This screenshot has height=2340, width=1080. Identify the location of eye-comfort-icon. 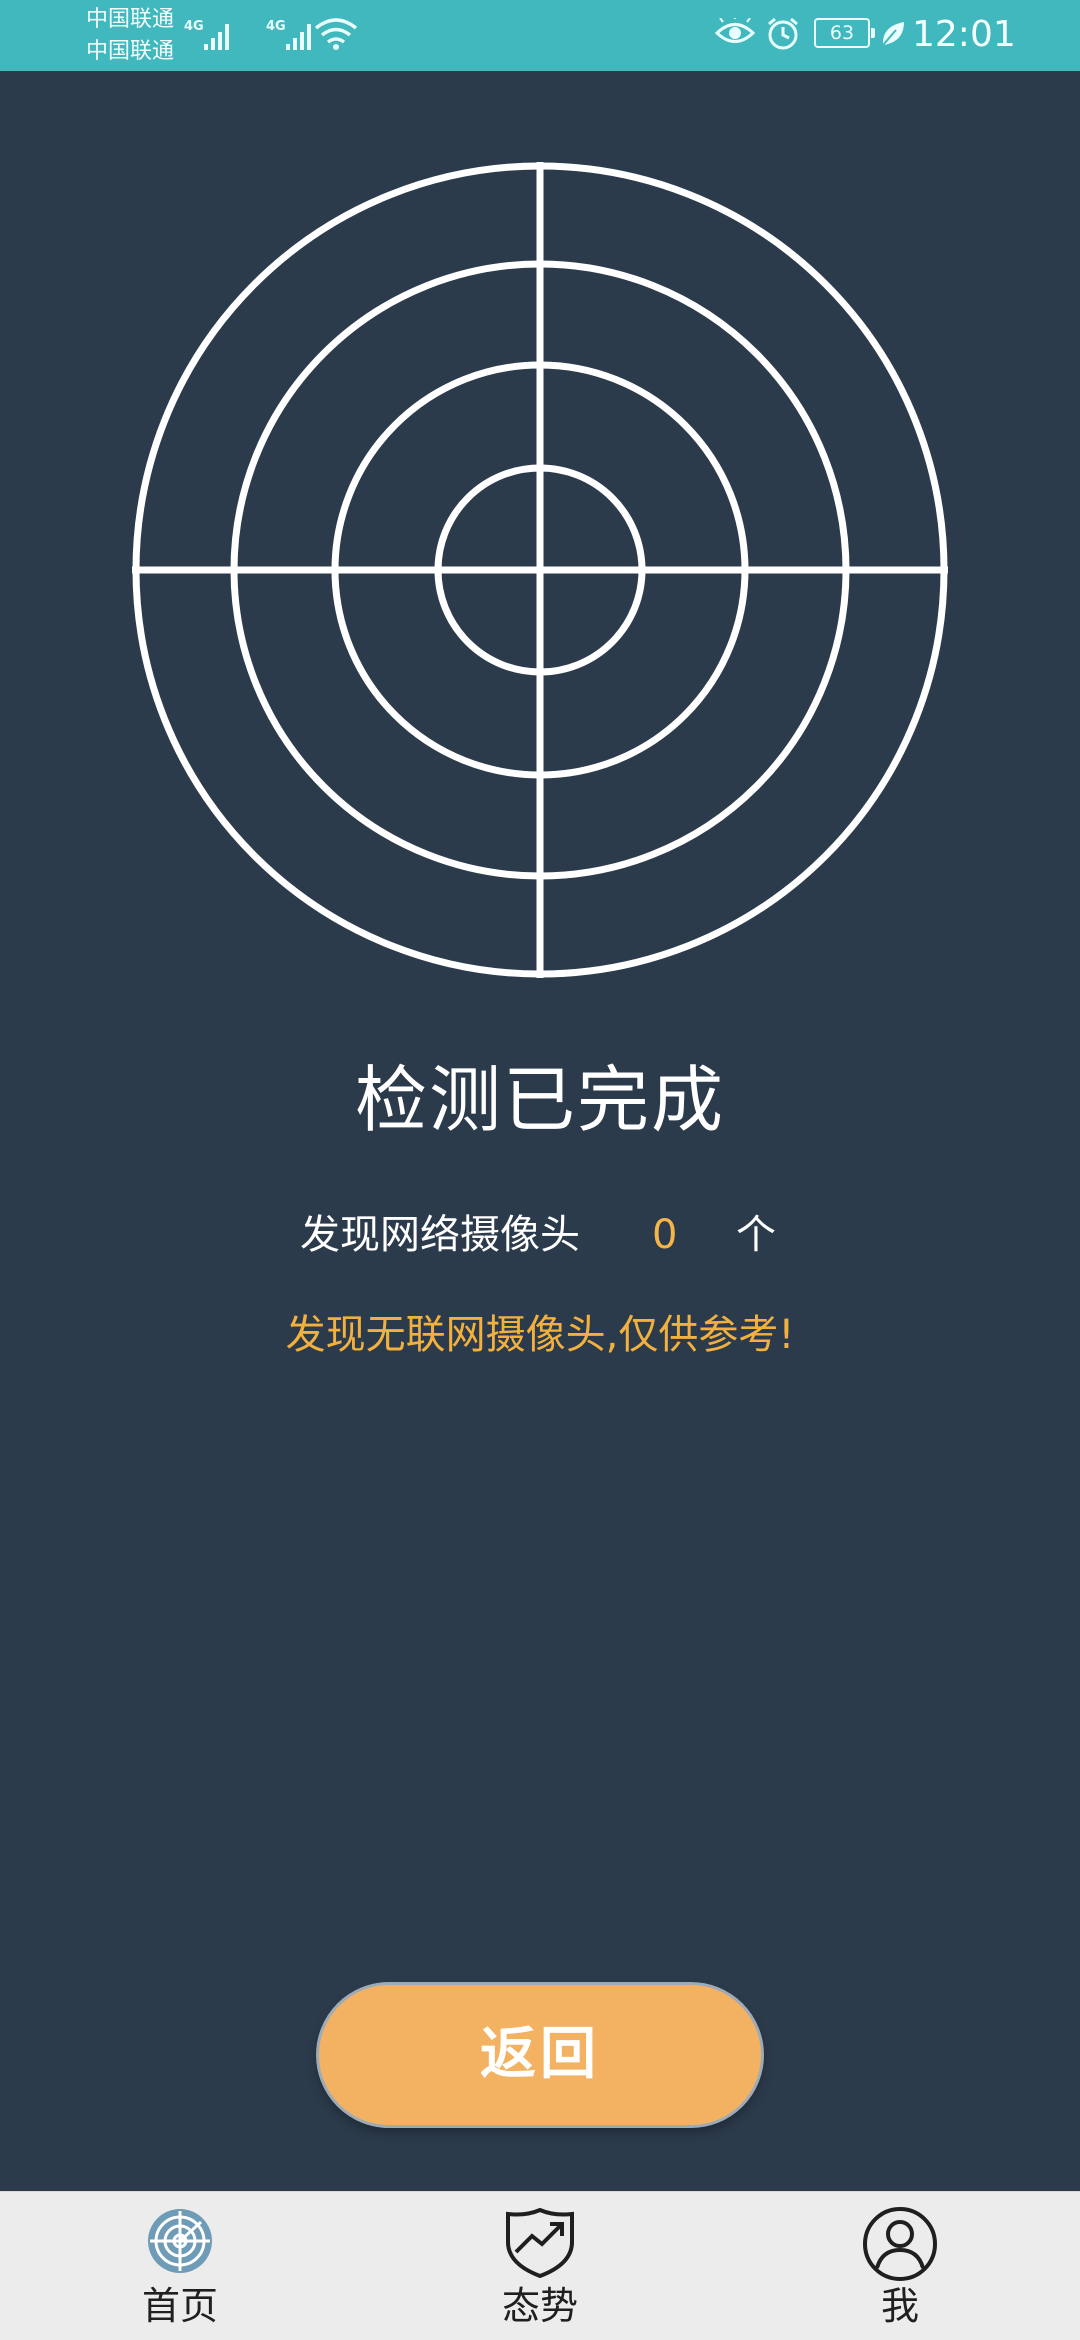
(735, 30).